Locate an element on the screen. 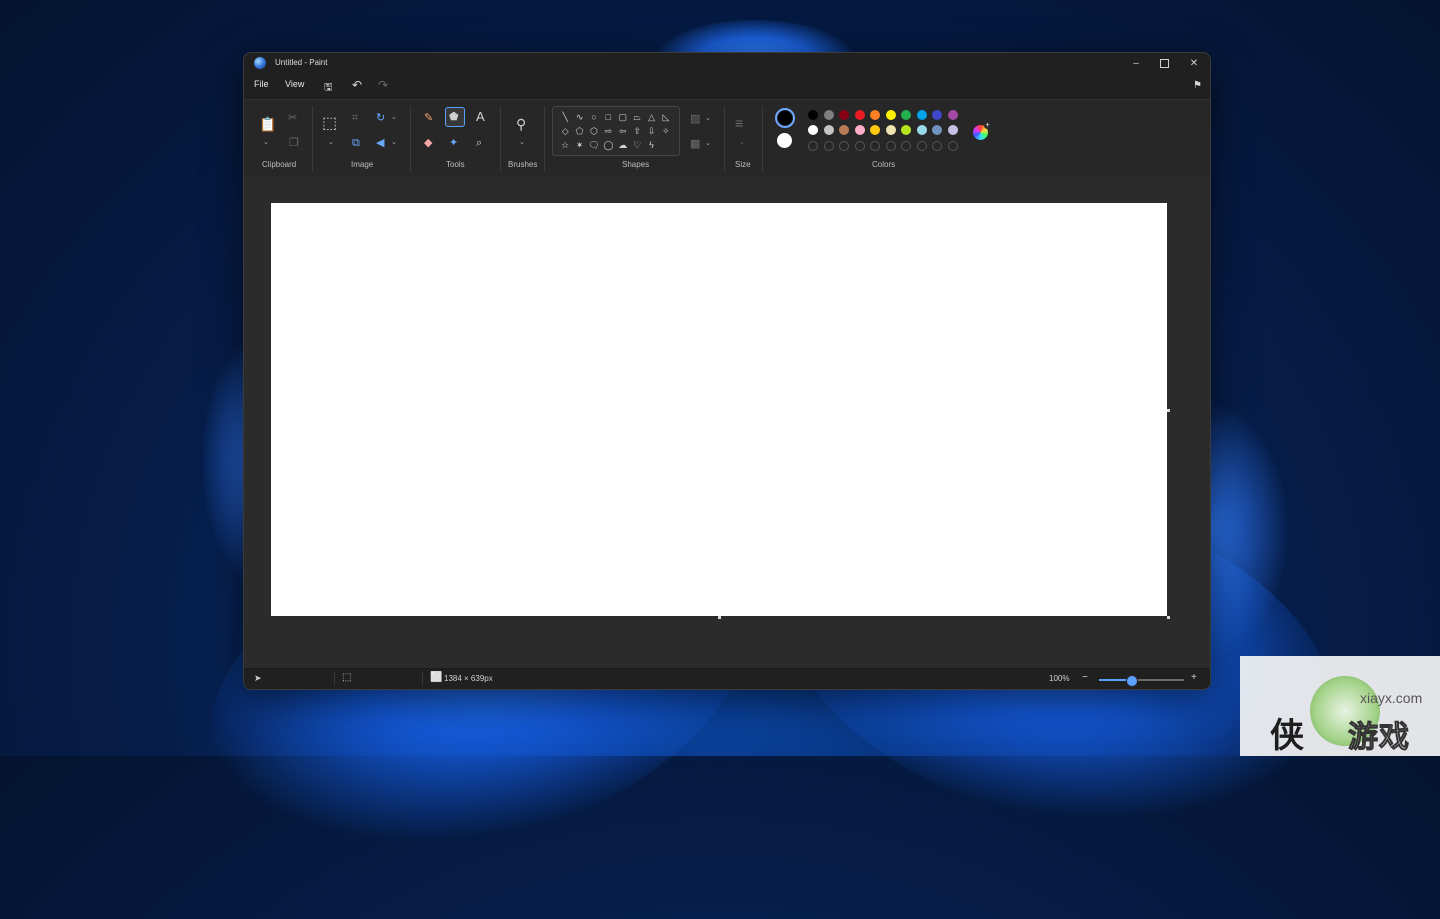 Image resolution: width=1440 pixels, height=919 pixels. close-button: ✕ is located at coordinates (1194, 63).